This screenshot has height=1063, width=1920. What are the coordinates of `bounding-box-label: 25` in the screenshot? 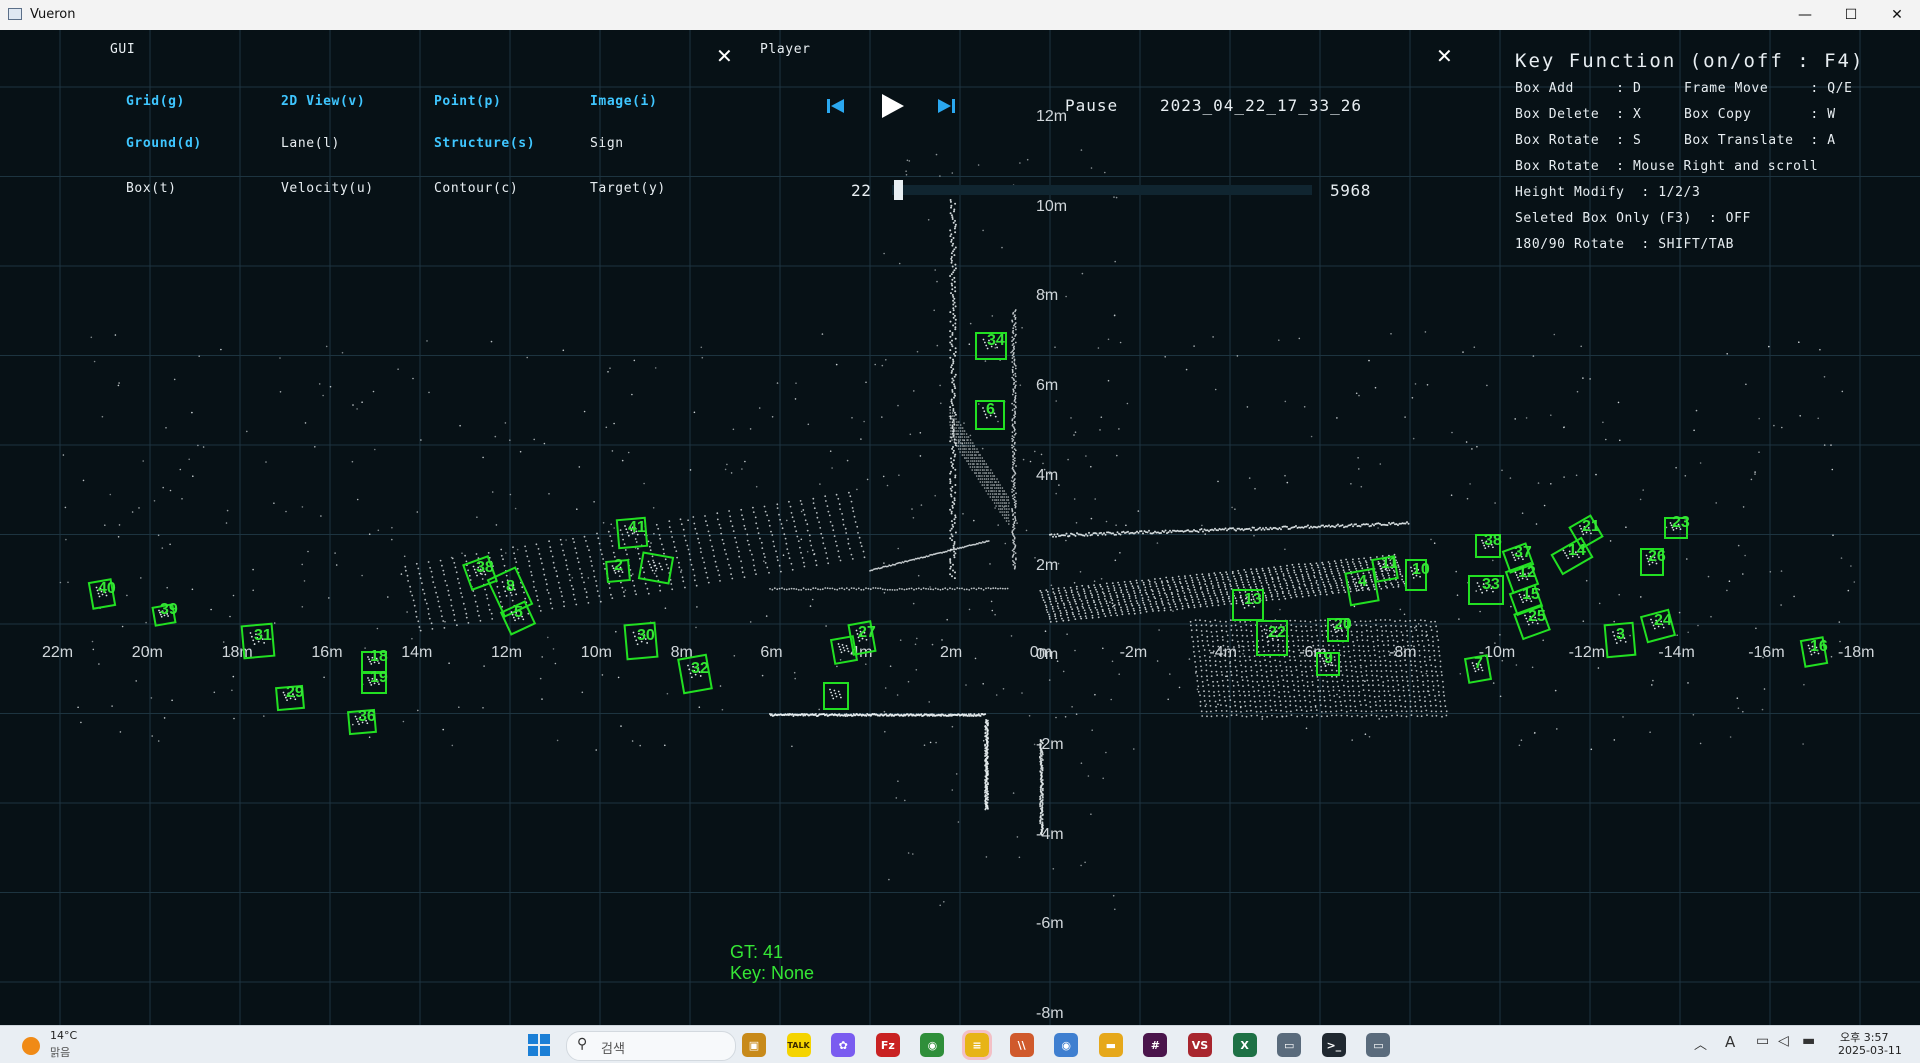 It's located at (1537, 617).